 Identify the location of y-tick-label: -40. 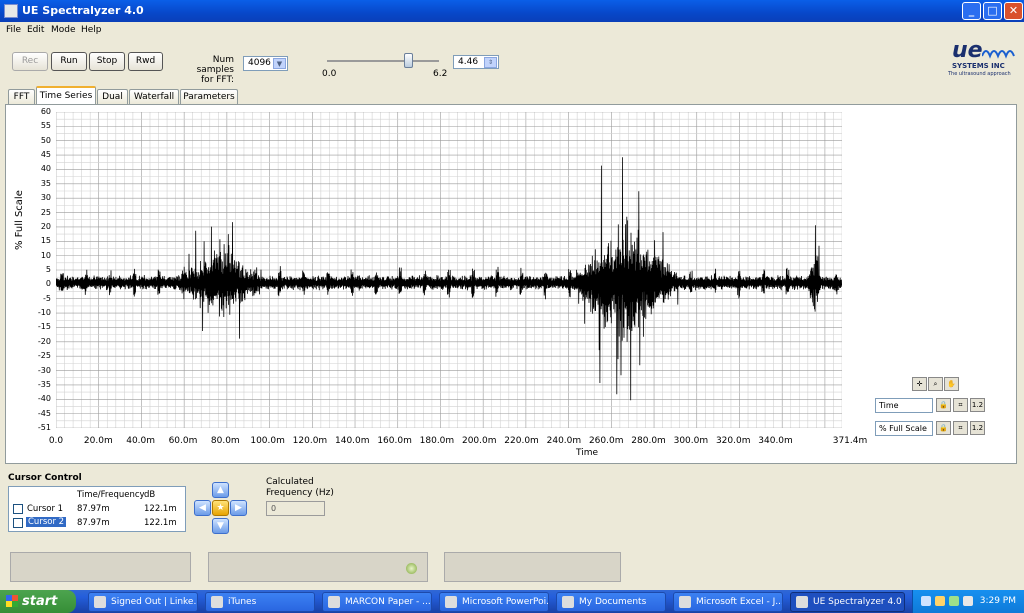
(44, 399).